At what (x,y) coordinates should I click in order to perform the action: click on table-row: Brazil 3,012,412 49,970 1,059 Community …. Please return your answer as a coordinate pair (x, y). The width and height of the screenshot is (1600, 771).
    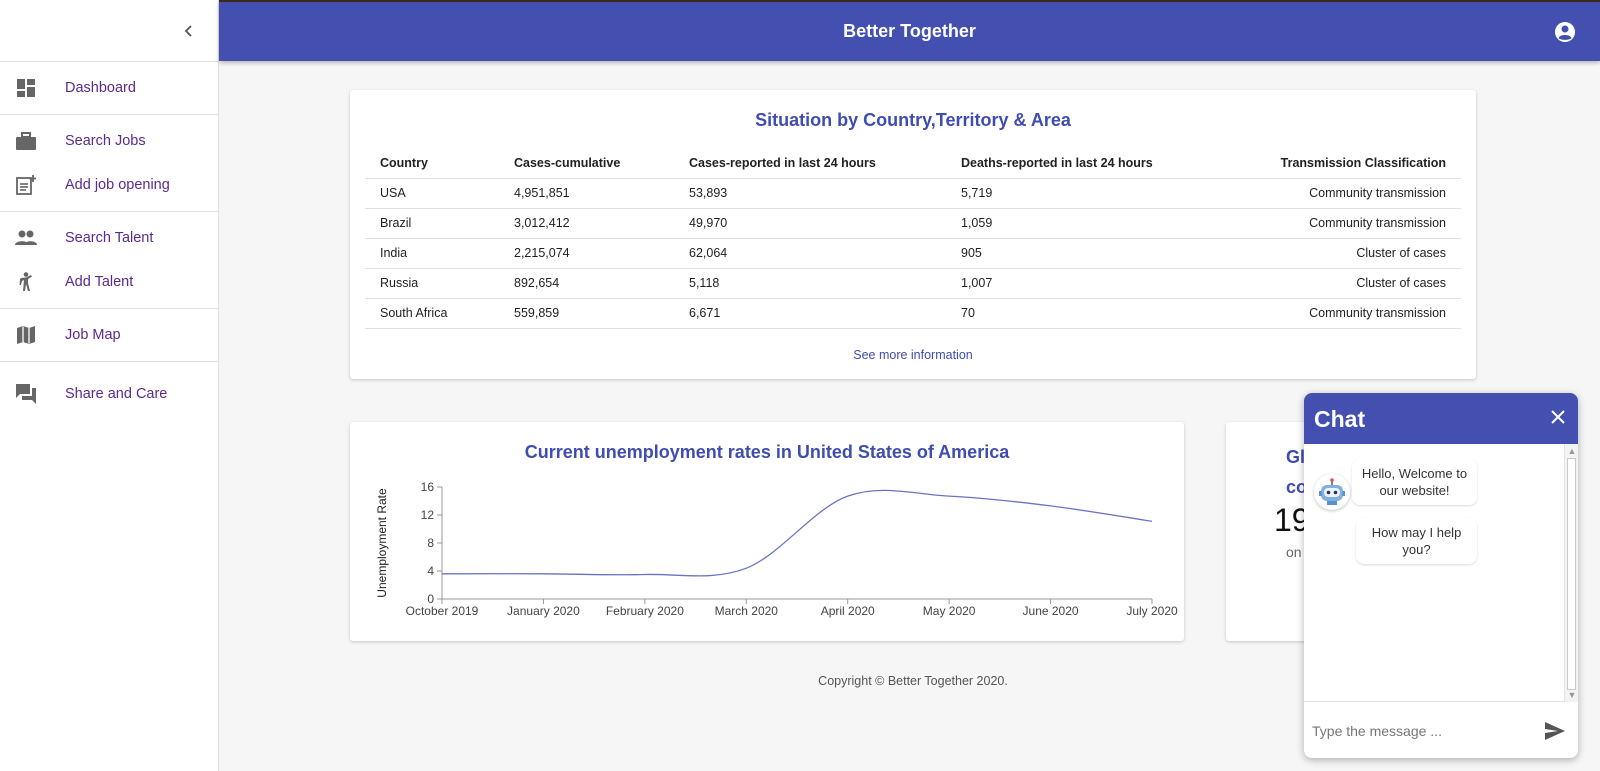
    Looking at the image, I should click on (913, 223).